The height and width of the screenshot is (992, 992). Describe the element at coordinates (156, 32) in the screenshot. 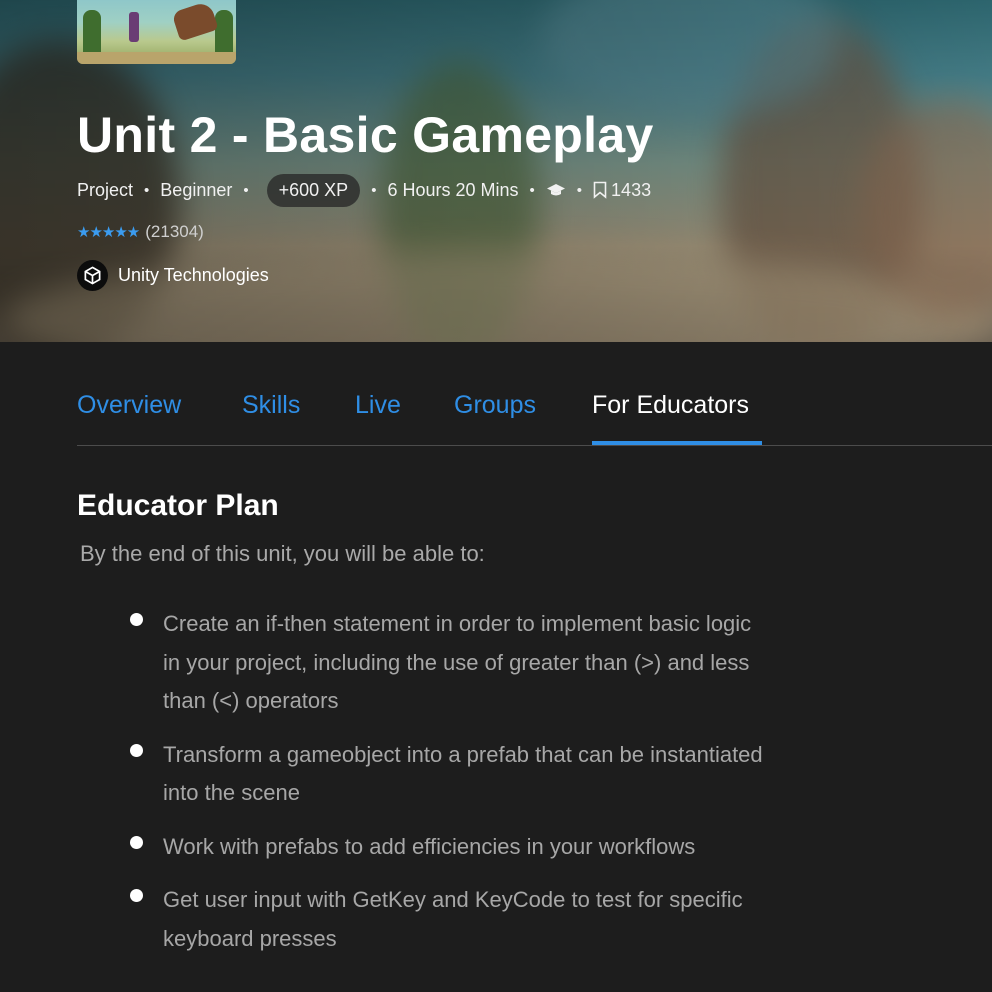

I see `project-thumbnail` at that location.